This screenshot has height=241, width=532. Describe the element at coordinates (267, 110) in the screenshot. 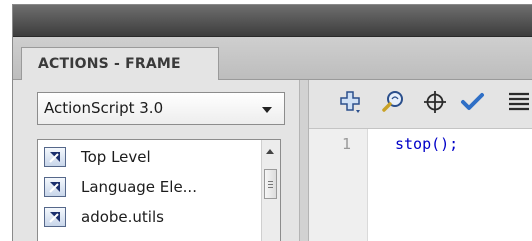

I see `chevron-down-icon` at that location.